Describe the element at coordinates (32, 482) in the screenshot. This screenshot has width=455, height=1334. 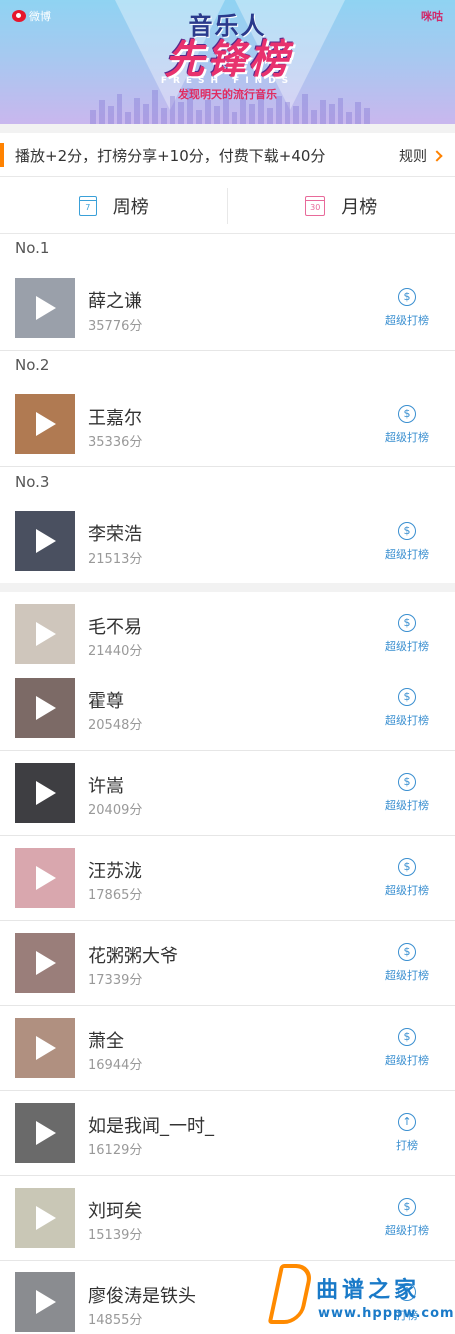
I see `rank-label: No.3` at that location.